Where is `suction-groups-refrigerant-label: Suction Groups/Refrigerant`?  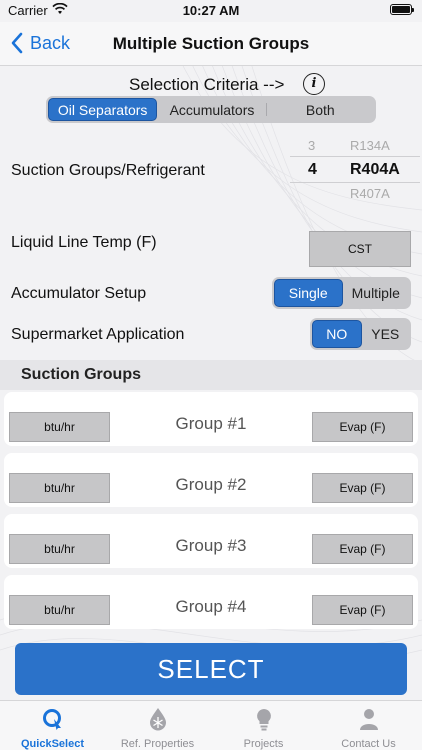 suction-groups-refrigerant-label: Suction Groups/Refrigerant is located at coordinates (108, 170).